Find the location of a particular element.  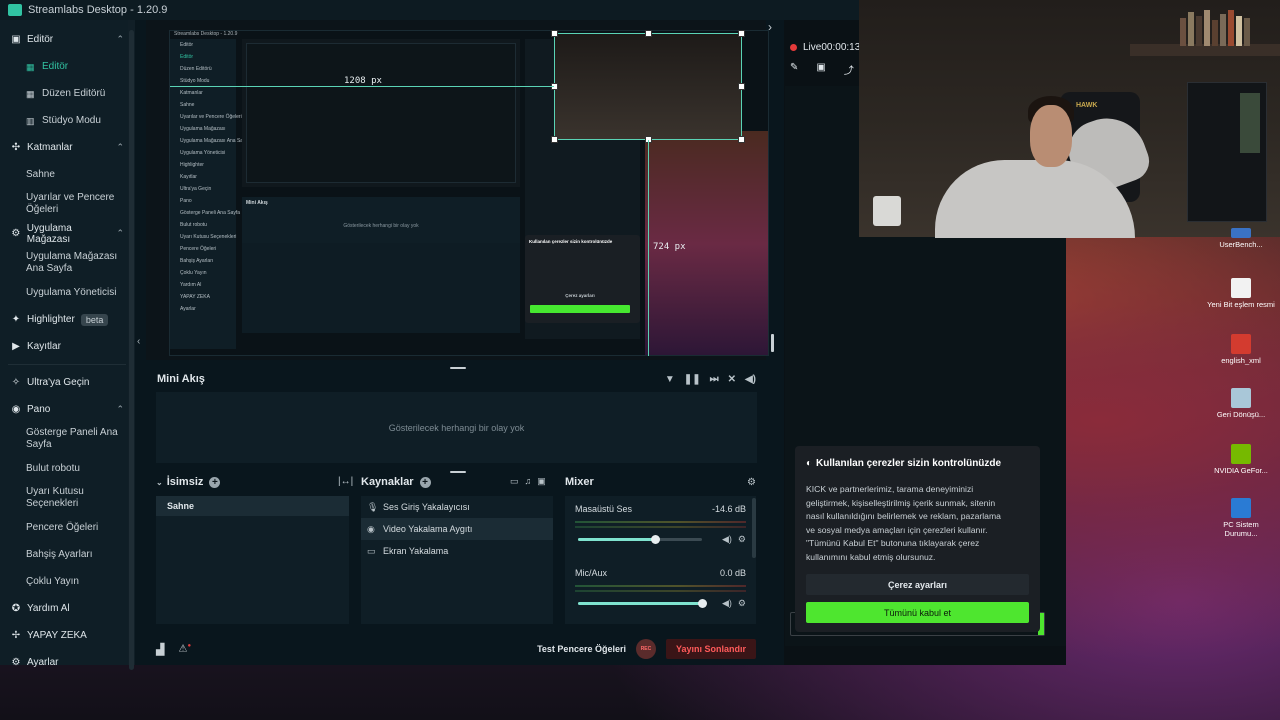

nested-preview is located at coordinates (381, 113).